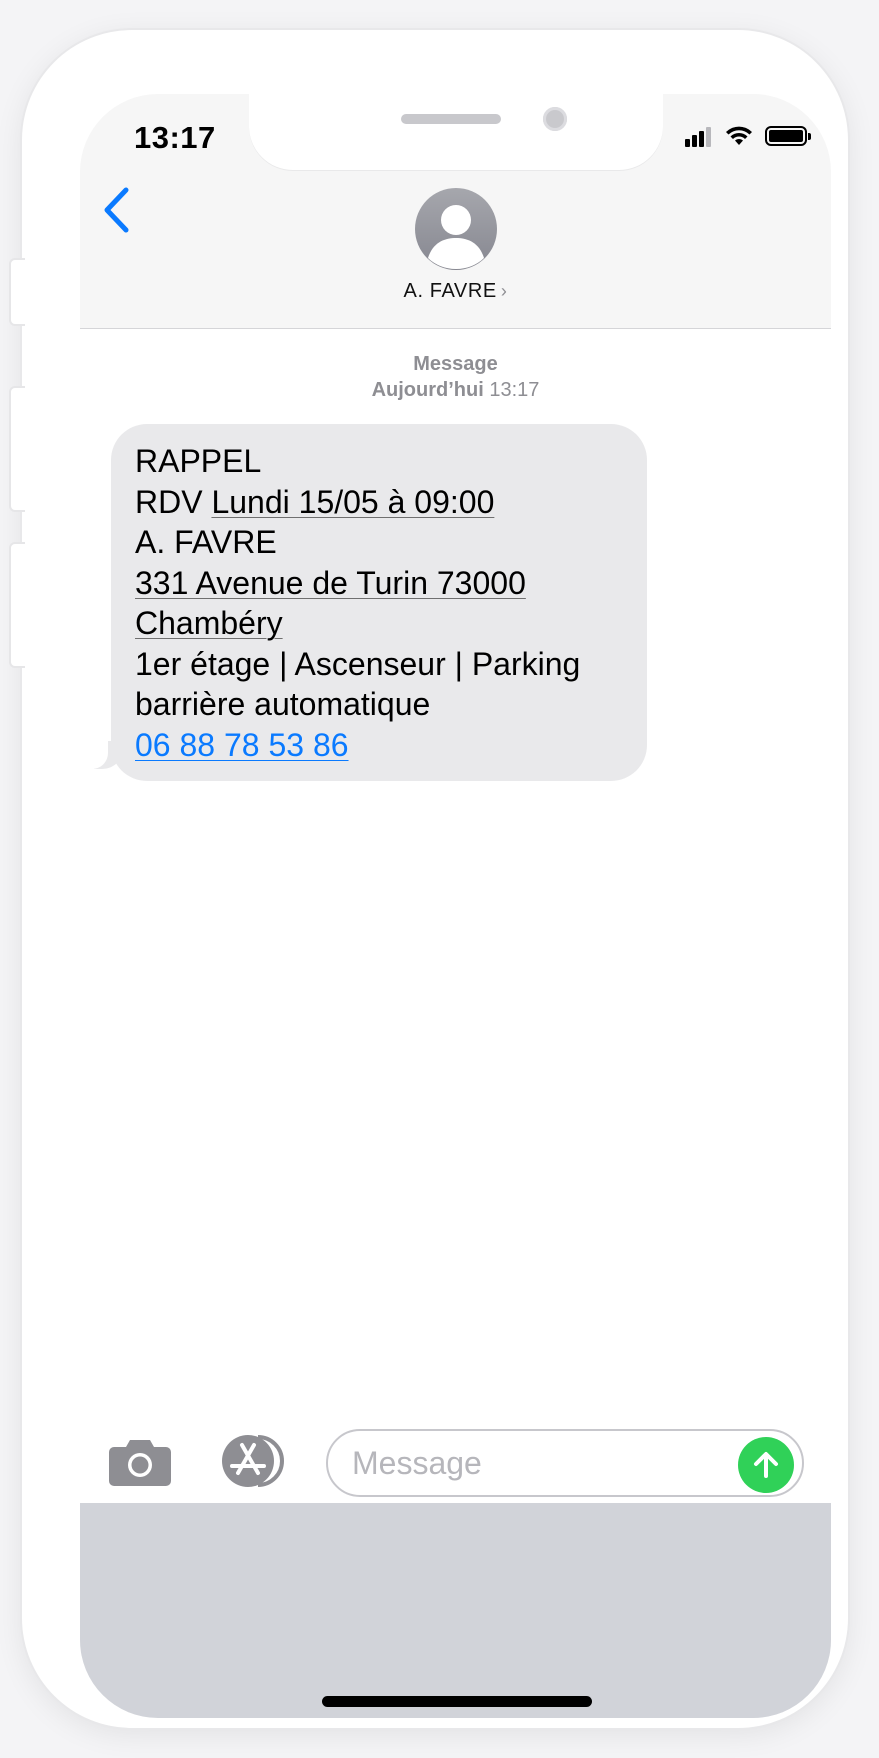  I want to click on contact-name-button: A. FAVRE ›, so click(455, 291).